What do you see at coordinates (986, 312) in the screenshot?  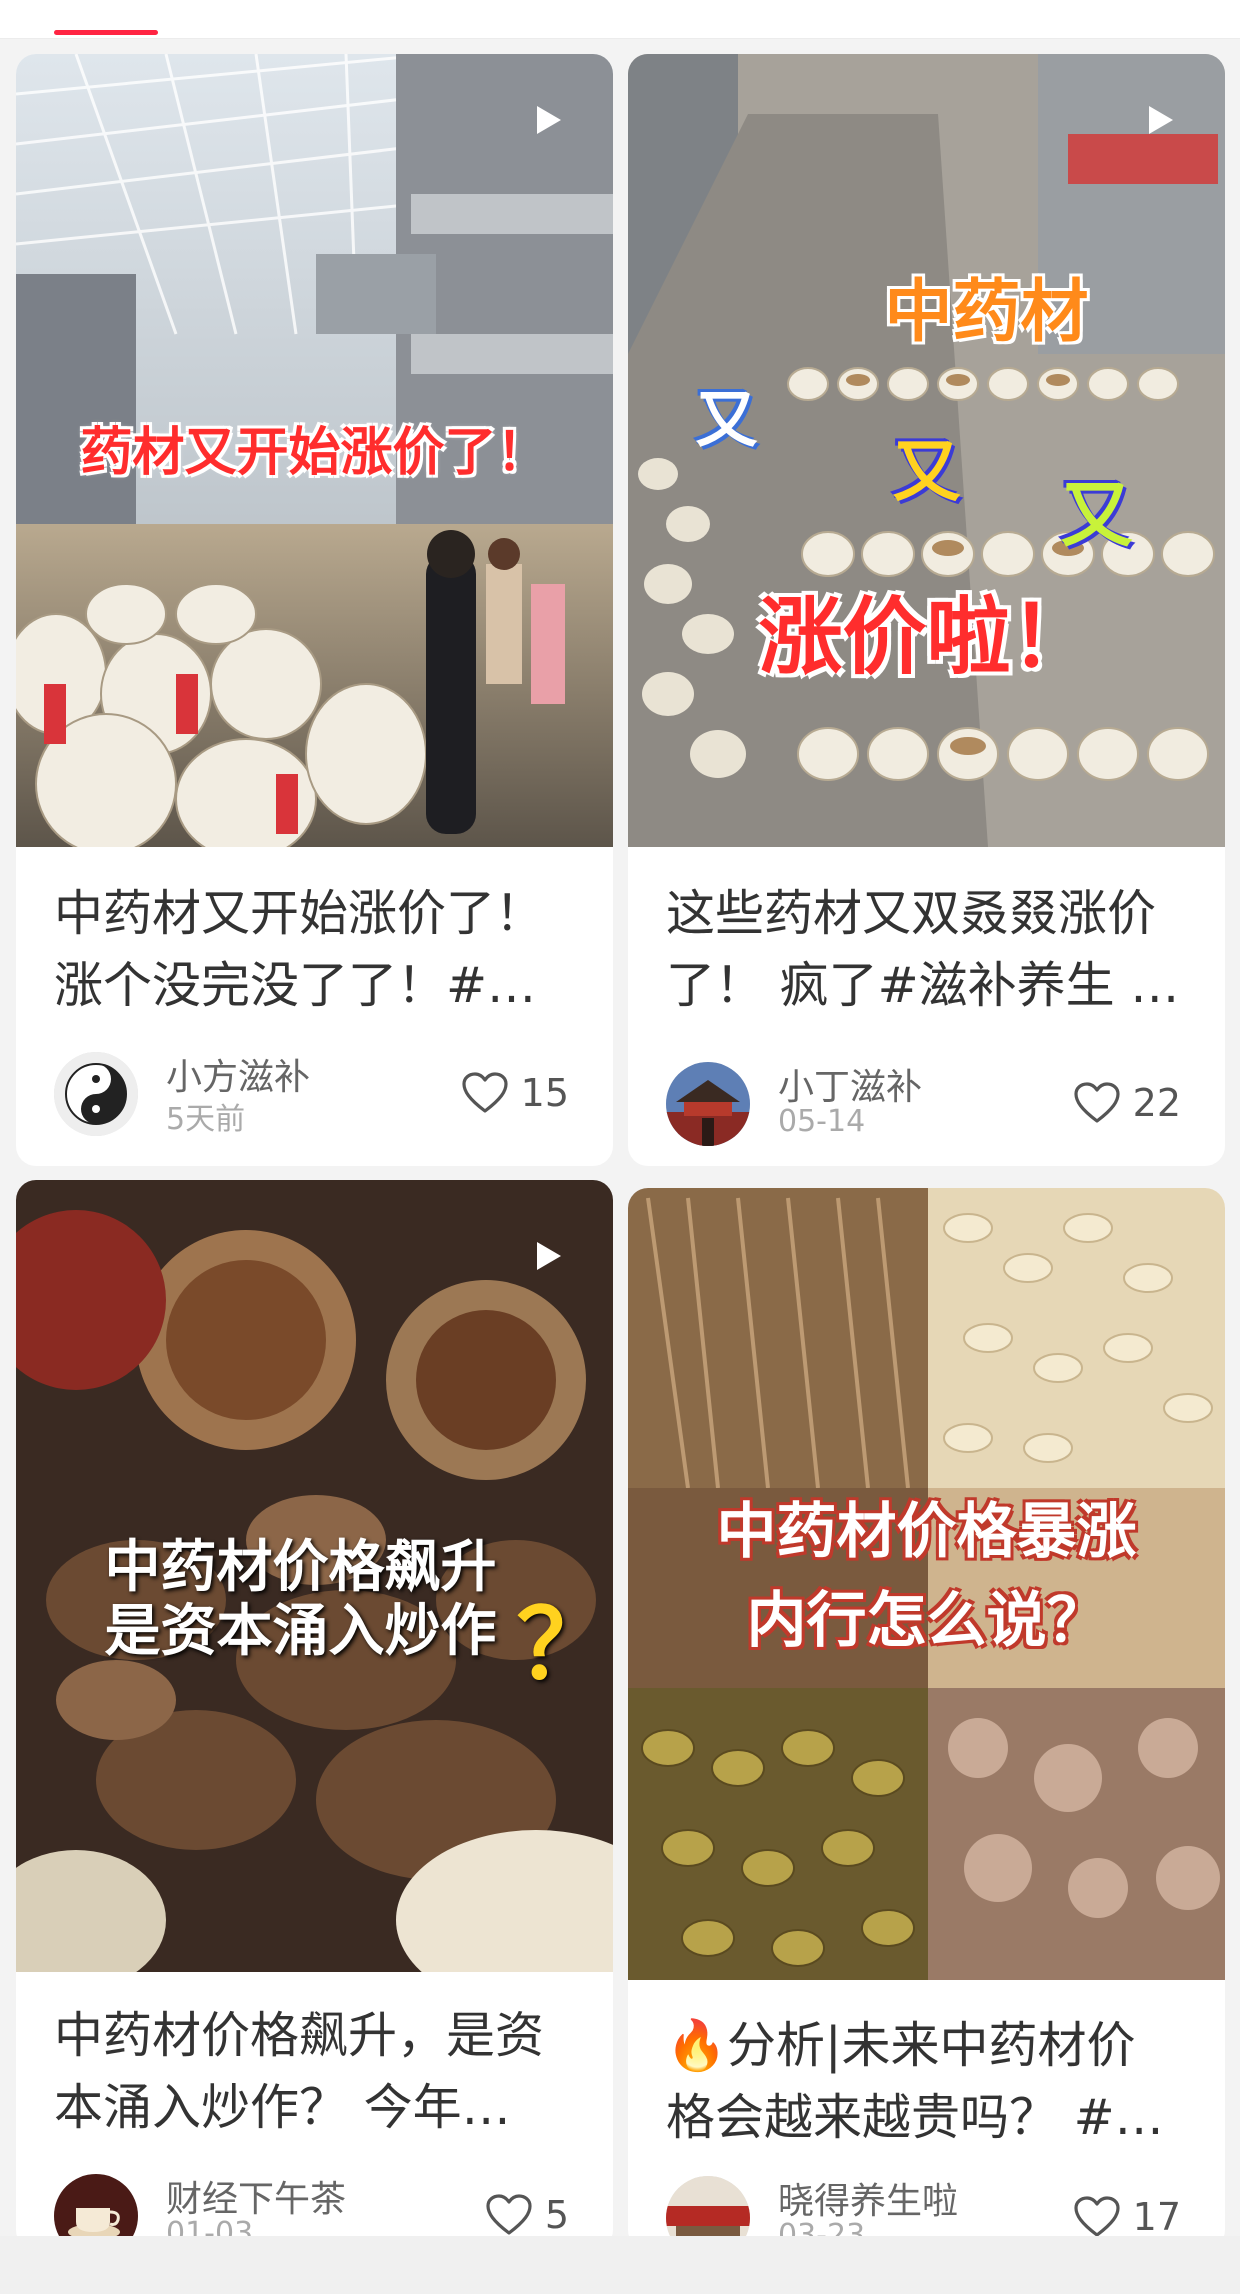 I see `cover-headline-top: 中药材` at bounding box center [986, 312].